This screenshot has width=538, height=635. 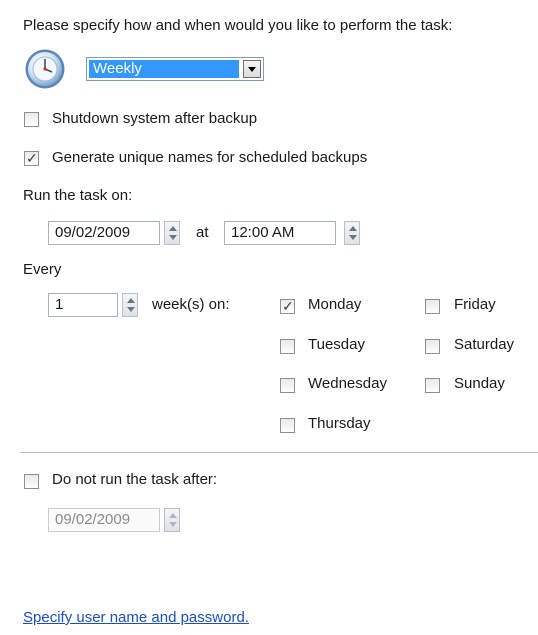 I want to click on day-label-monday: Monday, so click(x=335, y=304).